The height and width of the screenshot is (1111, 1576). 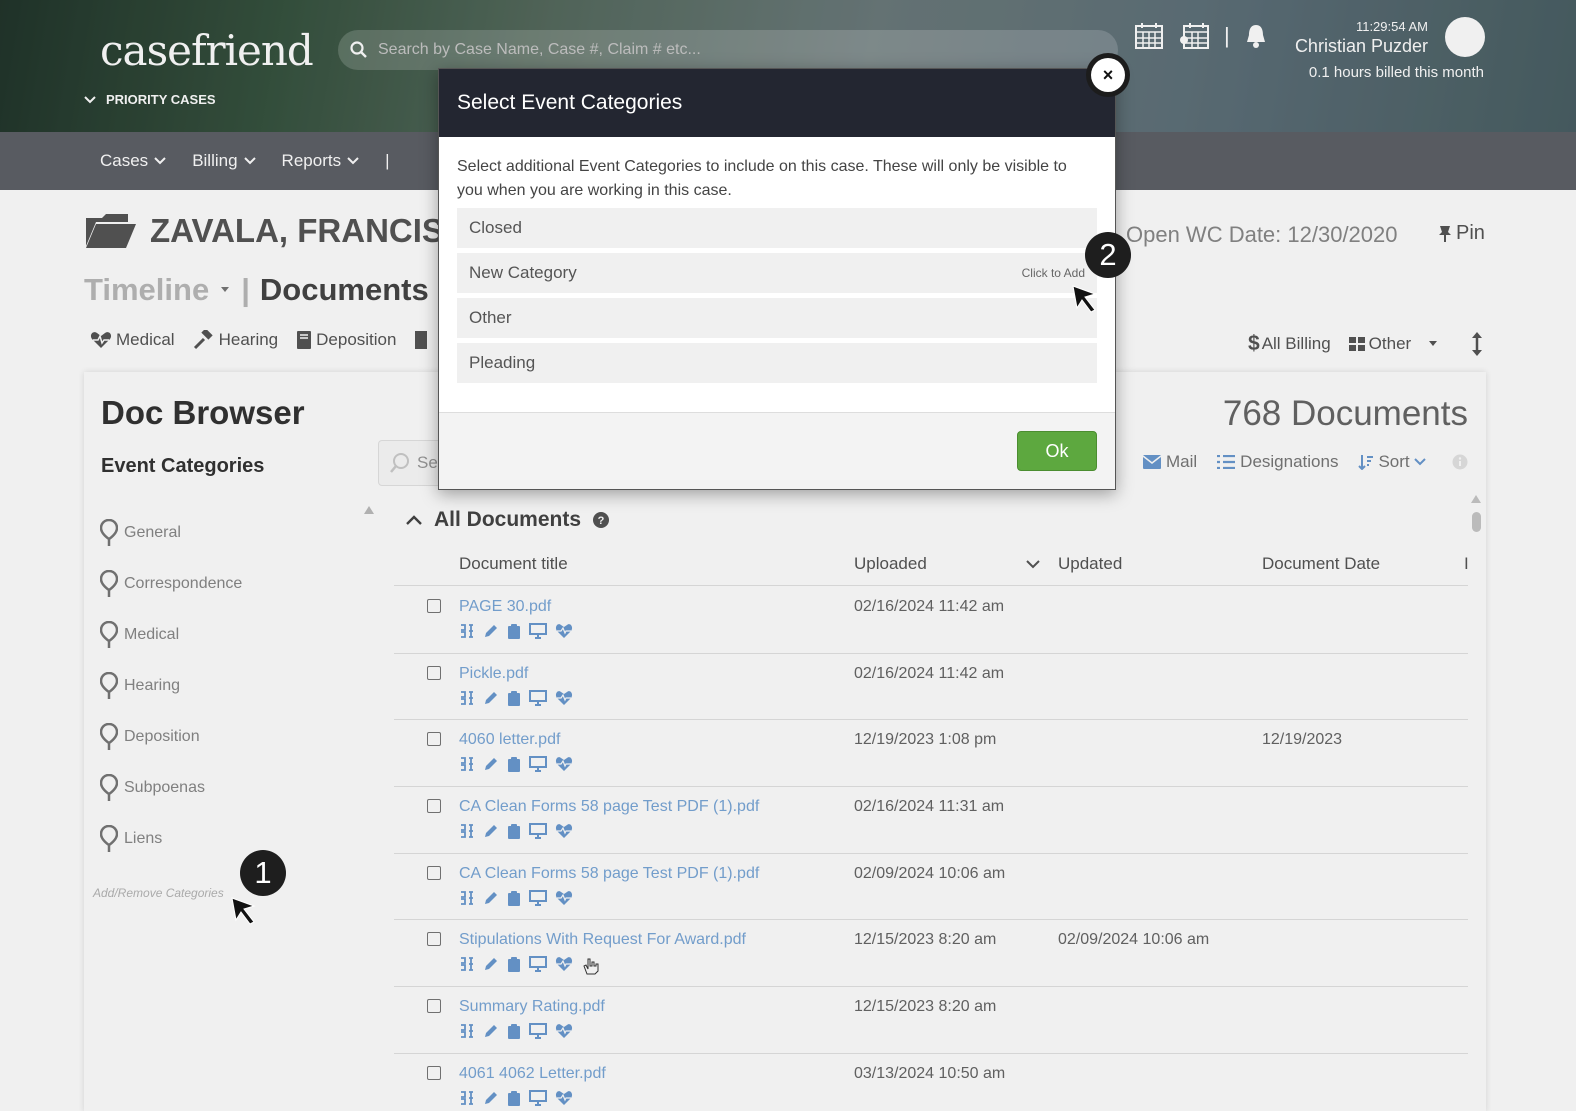 What do you see at coordinates (369, 510) in the screenshot?
I see `sidebar-scroll-up-icon` at bounding box center [369, 510].